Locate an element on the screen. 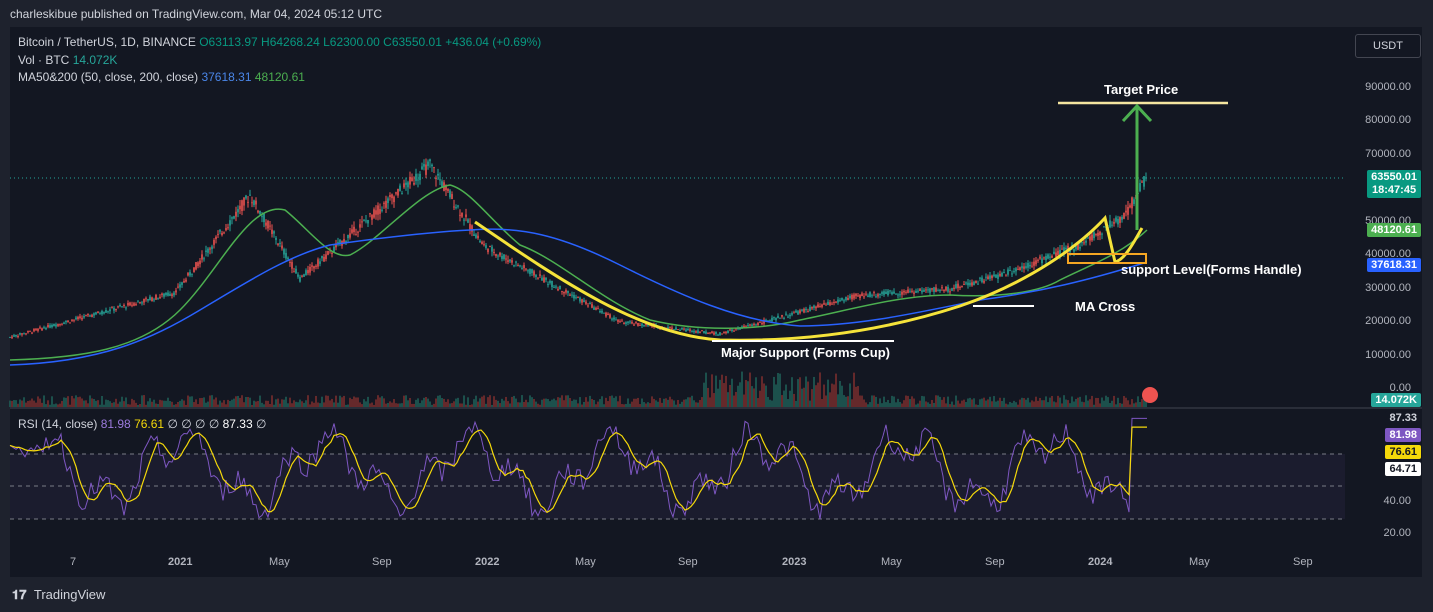 The width and height of the screenshot is (1433, 612). time-tick: 2024 is located at coordinates (1100, 562).